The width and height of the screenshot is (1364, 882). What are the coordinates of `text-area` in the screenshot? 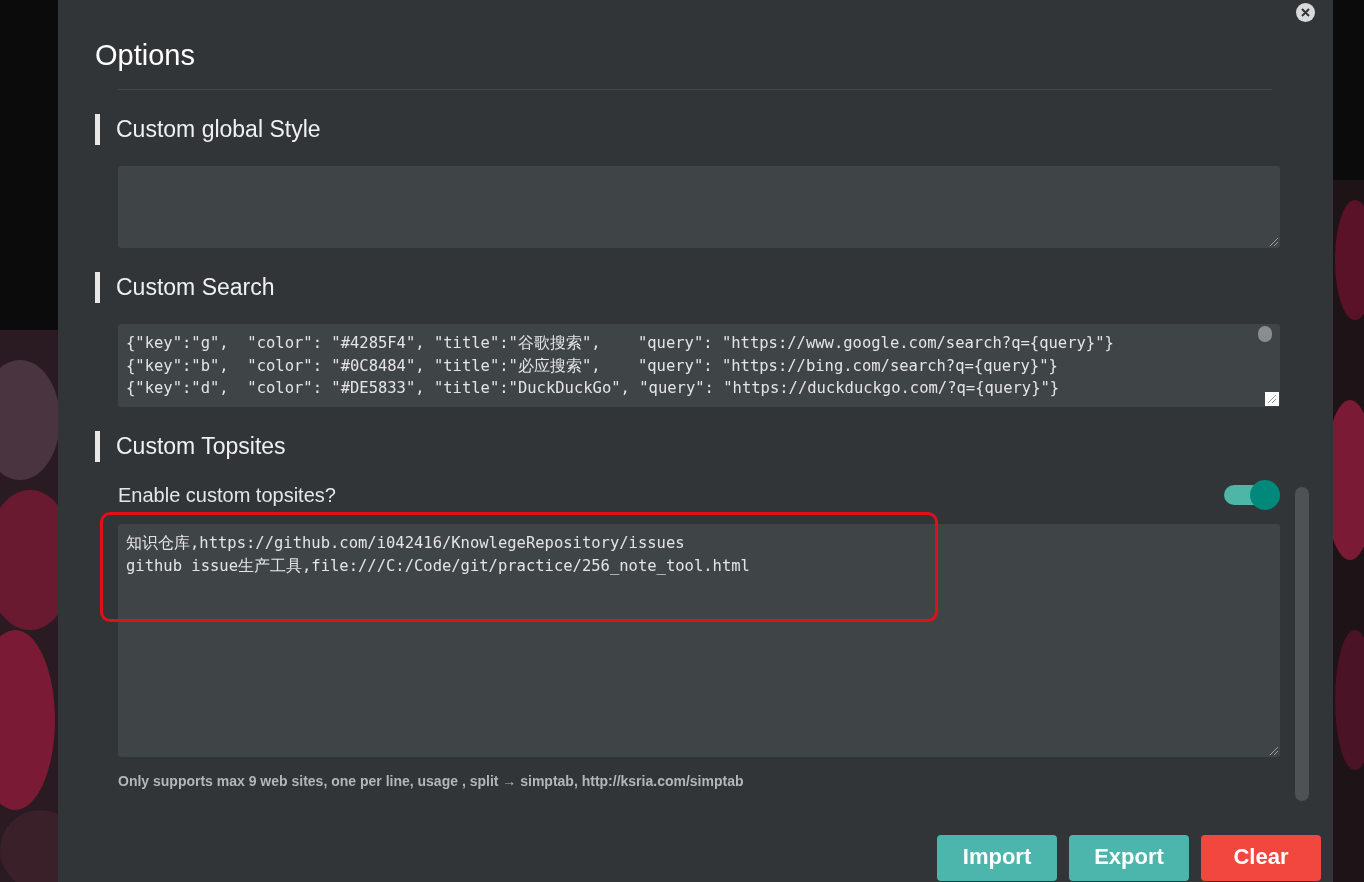 It's located at (699, 365).